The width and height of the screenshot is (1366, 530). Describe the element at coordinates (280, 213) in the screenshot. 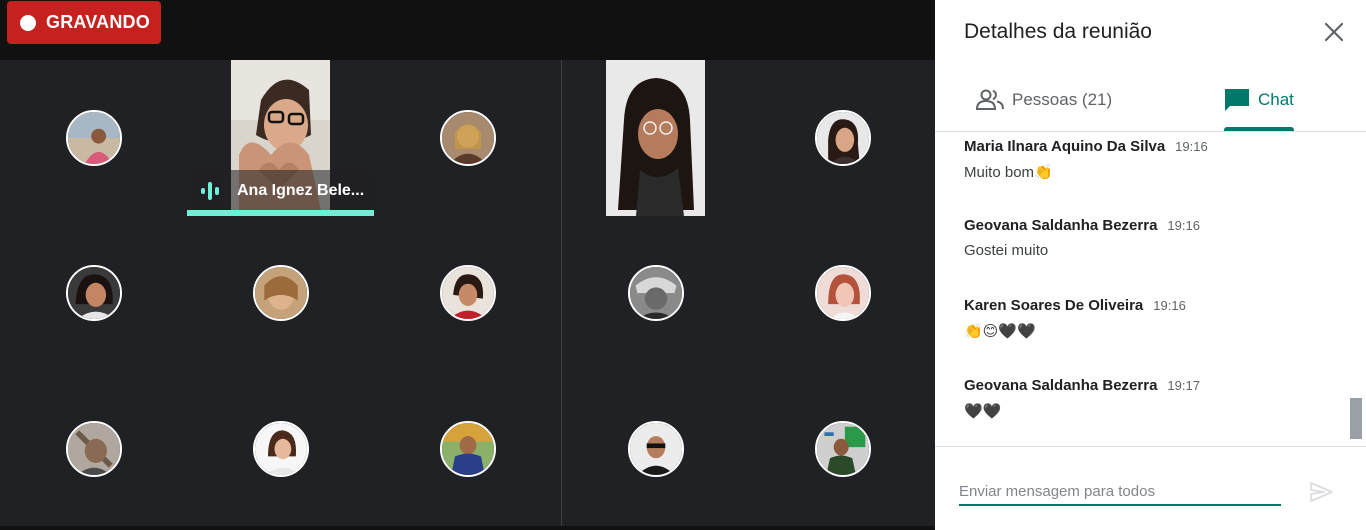

I see `speaking-bar` at that location.